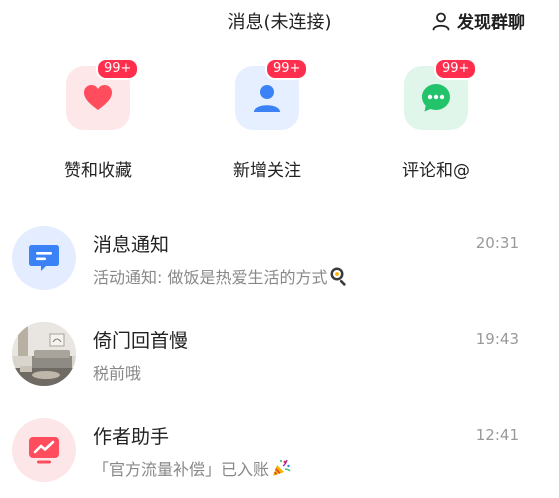 Image resolution: width=559 pixels, height=498 pixels. I want to click on room-photo, so click(44, 354).